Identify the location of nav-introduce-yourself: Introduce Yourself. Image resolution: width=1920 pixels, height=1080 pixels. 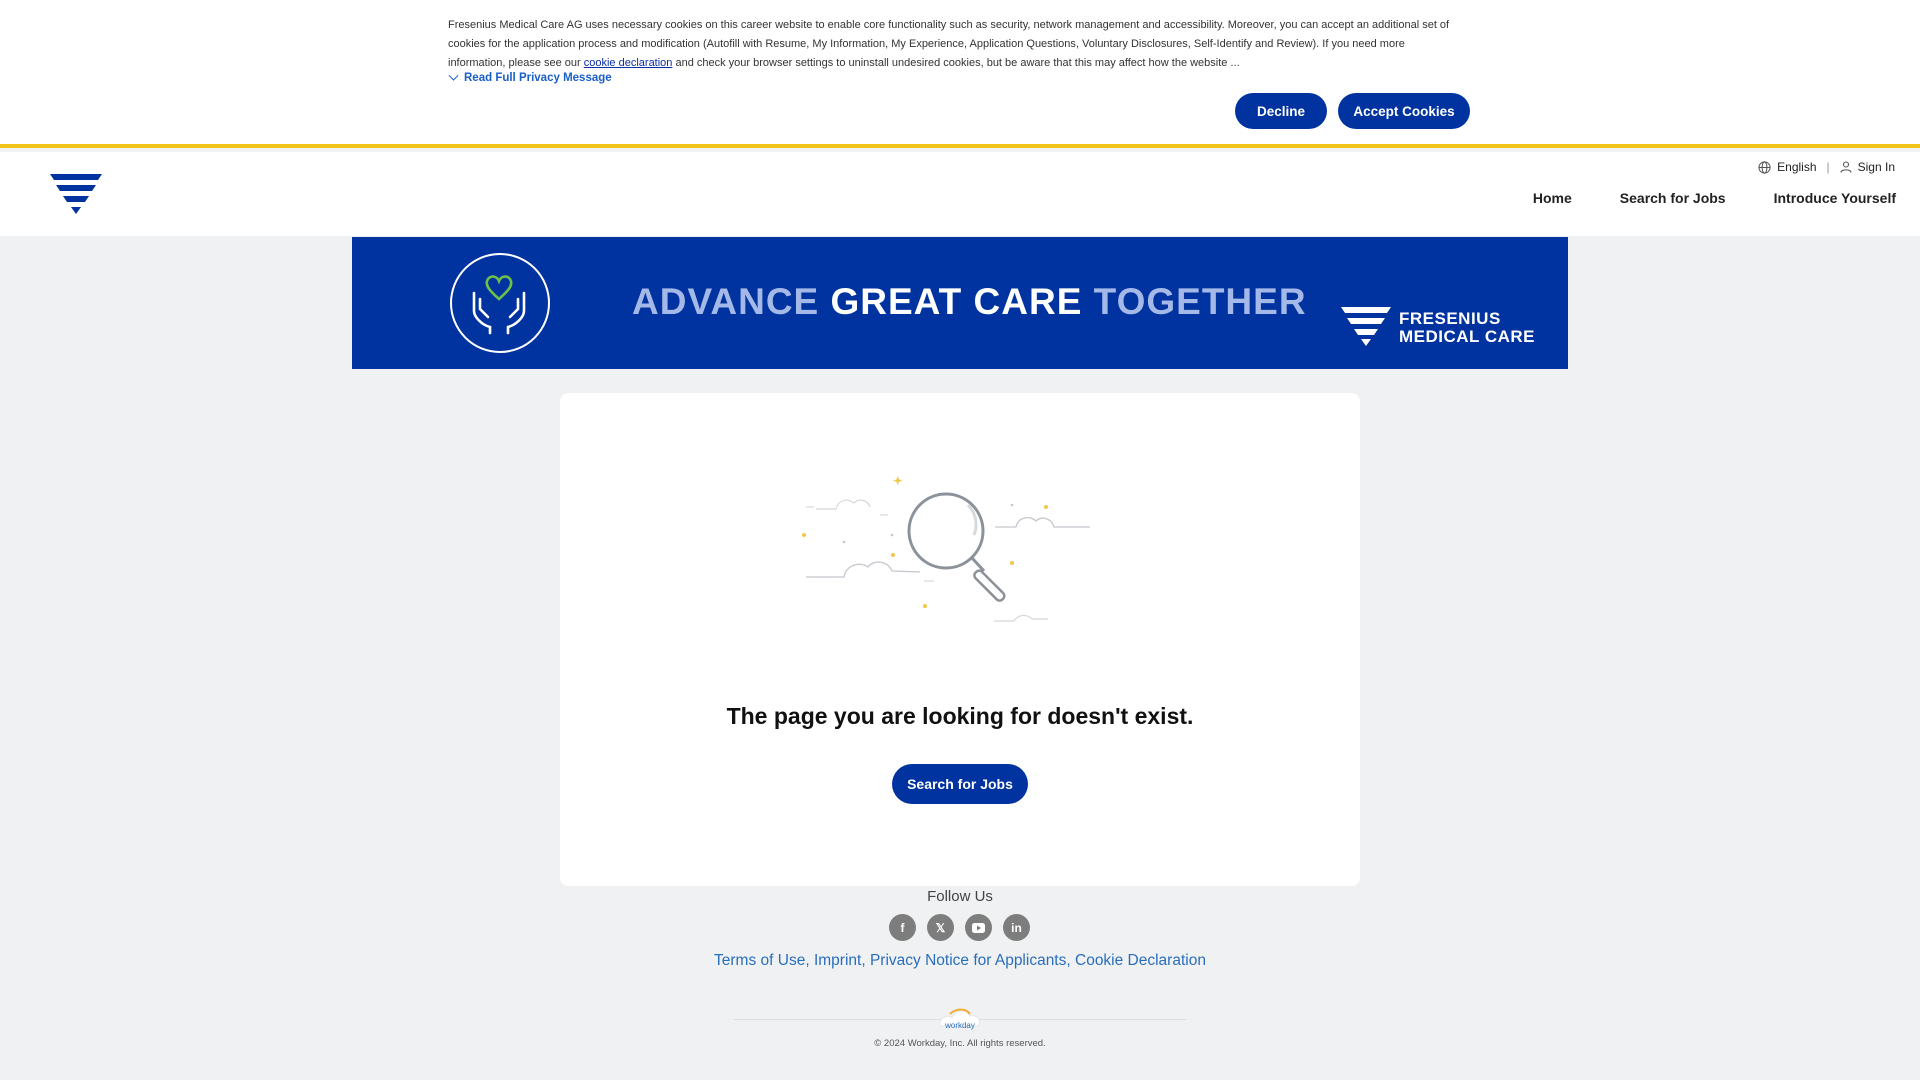
(1835, 198).